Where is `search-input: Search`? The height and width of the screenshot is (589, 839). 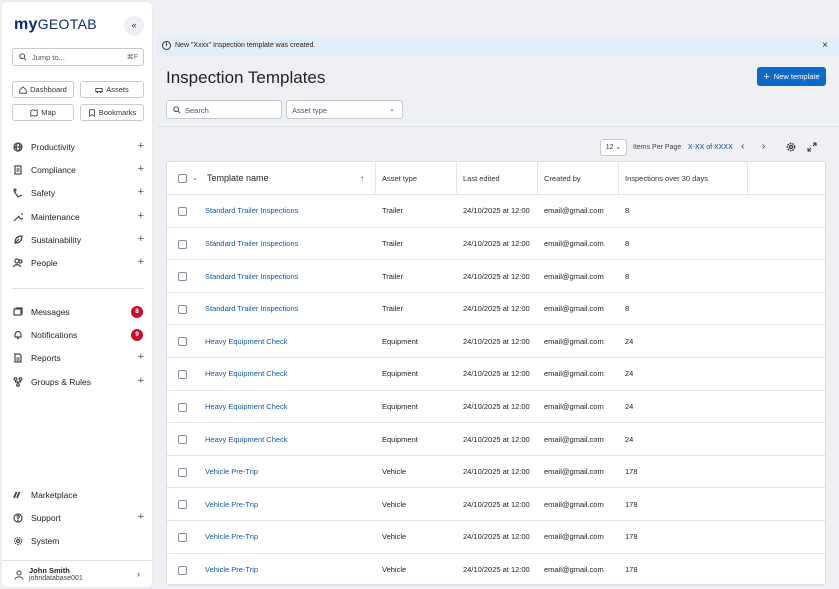 search-input: Search is located at coordinates (224, 109).